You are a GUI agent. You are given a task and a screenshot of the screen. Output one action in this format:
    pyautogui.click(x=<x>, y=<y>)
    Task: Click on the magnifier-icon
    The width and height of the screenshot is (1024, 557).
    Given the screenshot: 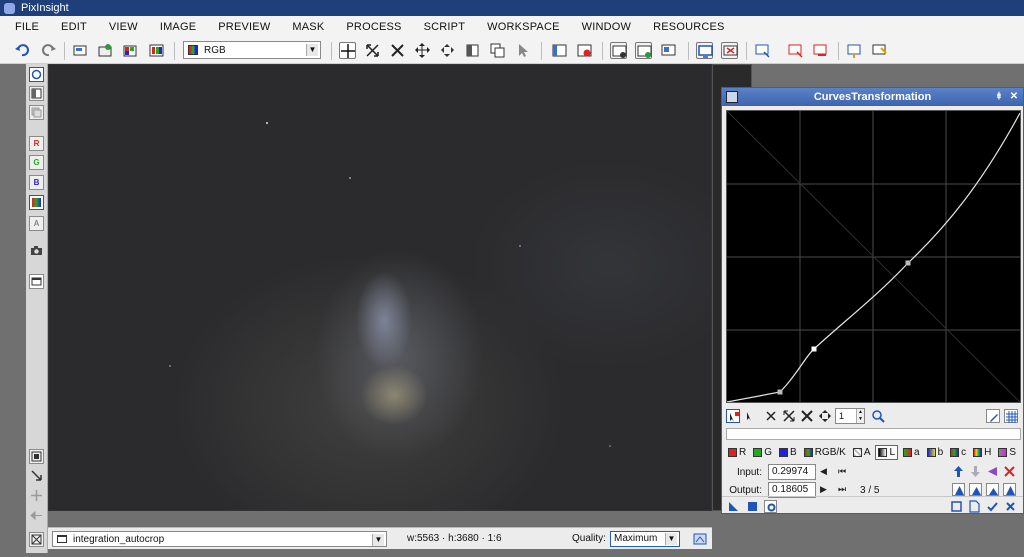 What is the action you would take?
    pyautogui.click(x=878, y=416)
    